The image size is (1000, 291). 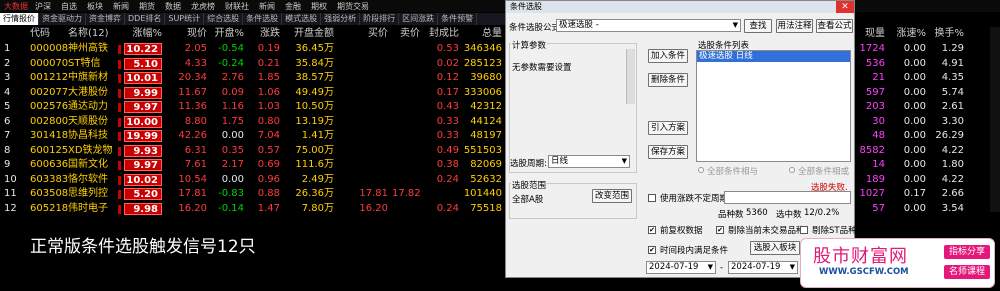 What do you see at coordinates (7, 63) in the screenshot?
I see `cell-idx: 2` at bounding box center [7, 63].